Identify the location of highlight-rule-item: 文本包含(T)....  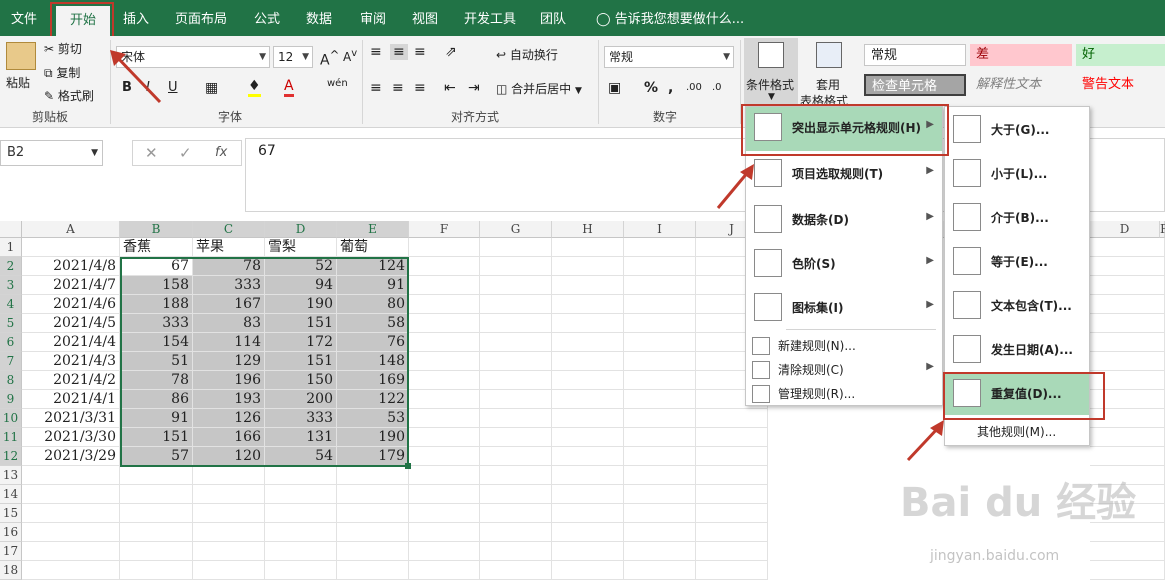
(1017, 306).